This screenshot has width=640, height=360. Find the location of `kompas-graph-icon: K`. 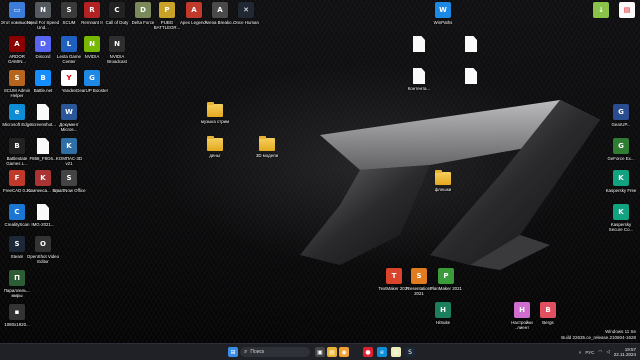

kompas-graph-icon: K is located at coordinates (43, 178).